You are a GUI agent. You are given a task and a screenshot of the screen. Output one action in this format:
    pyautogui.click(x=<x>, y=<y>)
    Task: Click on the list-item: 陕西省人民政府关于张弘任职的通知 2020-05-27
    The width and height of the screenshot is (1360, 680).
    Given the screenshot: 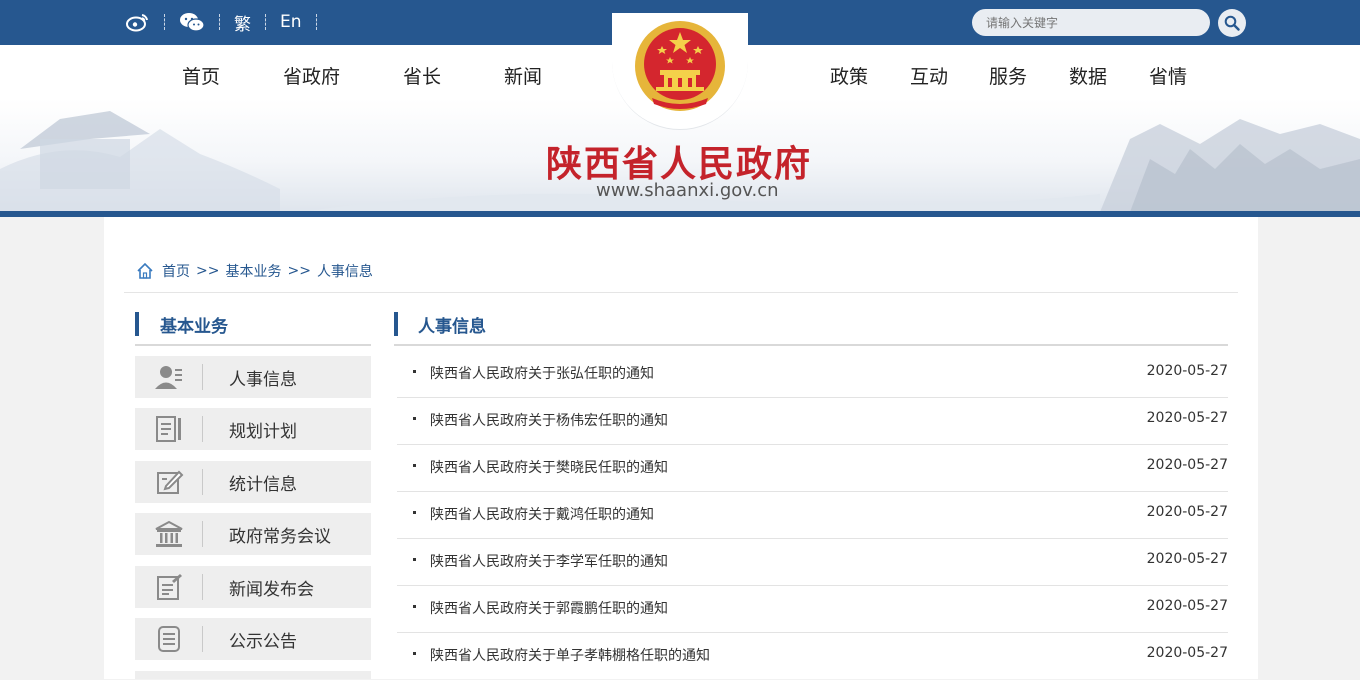 What is the action you would take?
    pyautogui.click(x=812, y=374)
    